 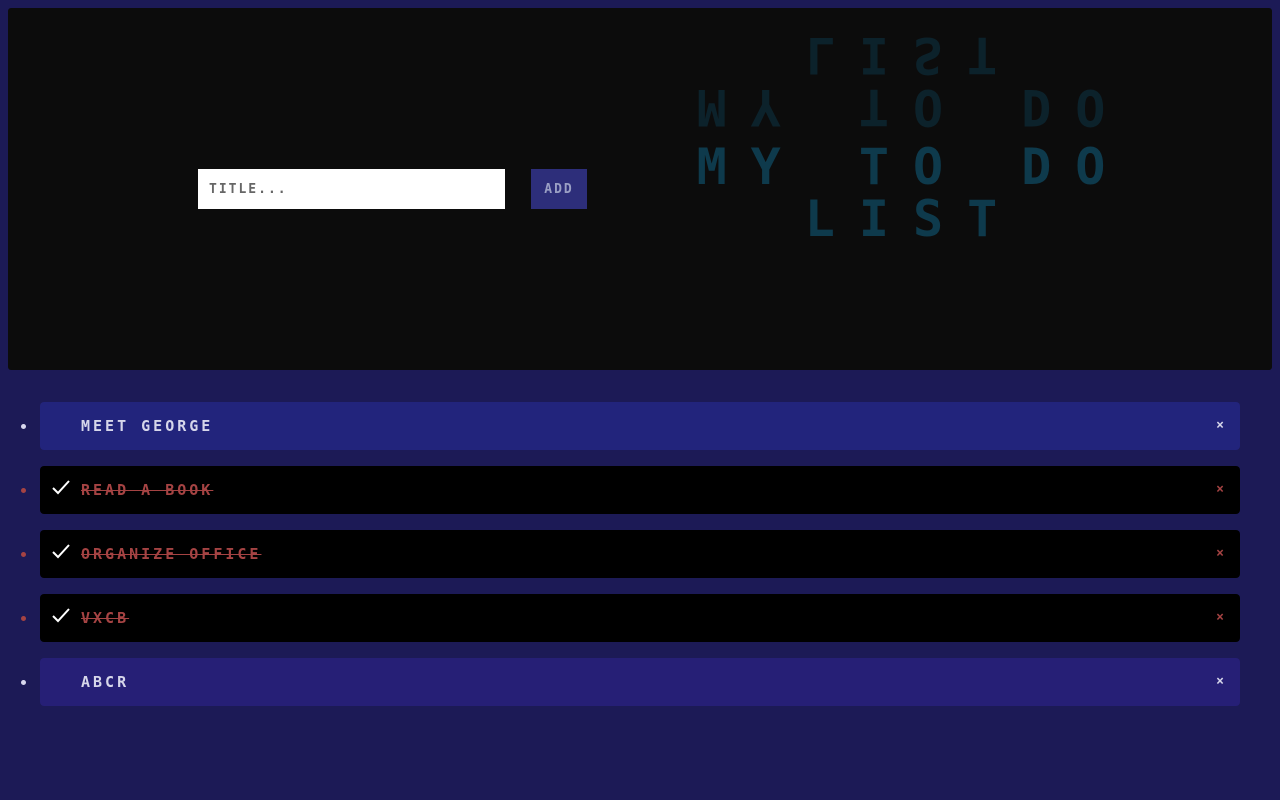 I want to click on todo-item-box: ABCR ×, so click(x=640, y=682).